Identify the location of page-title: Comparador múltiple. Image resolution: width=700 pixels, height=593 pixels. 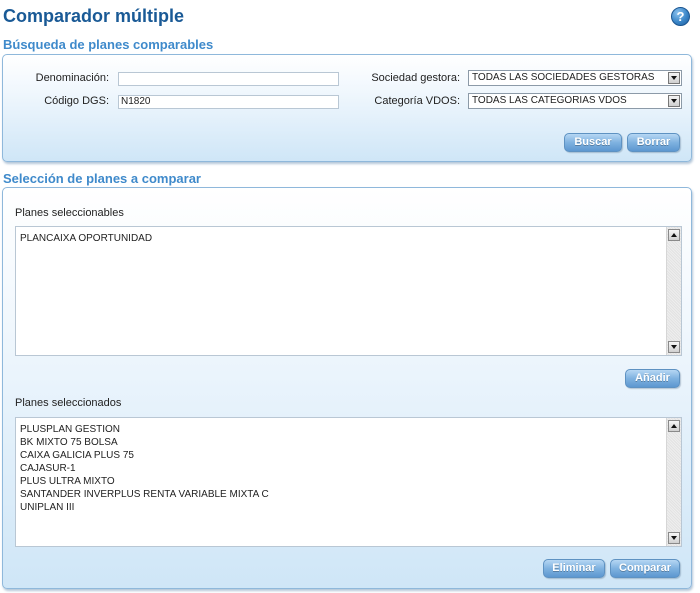
(94, 16).